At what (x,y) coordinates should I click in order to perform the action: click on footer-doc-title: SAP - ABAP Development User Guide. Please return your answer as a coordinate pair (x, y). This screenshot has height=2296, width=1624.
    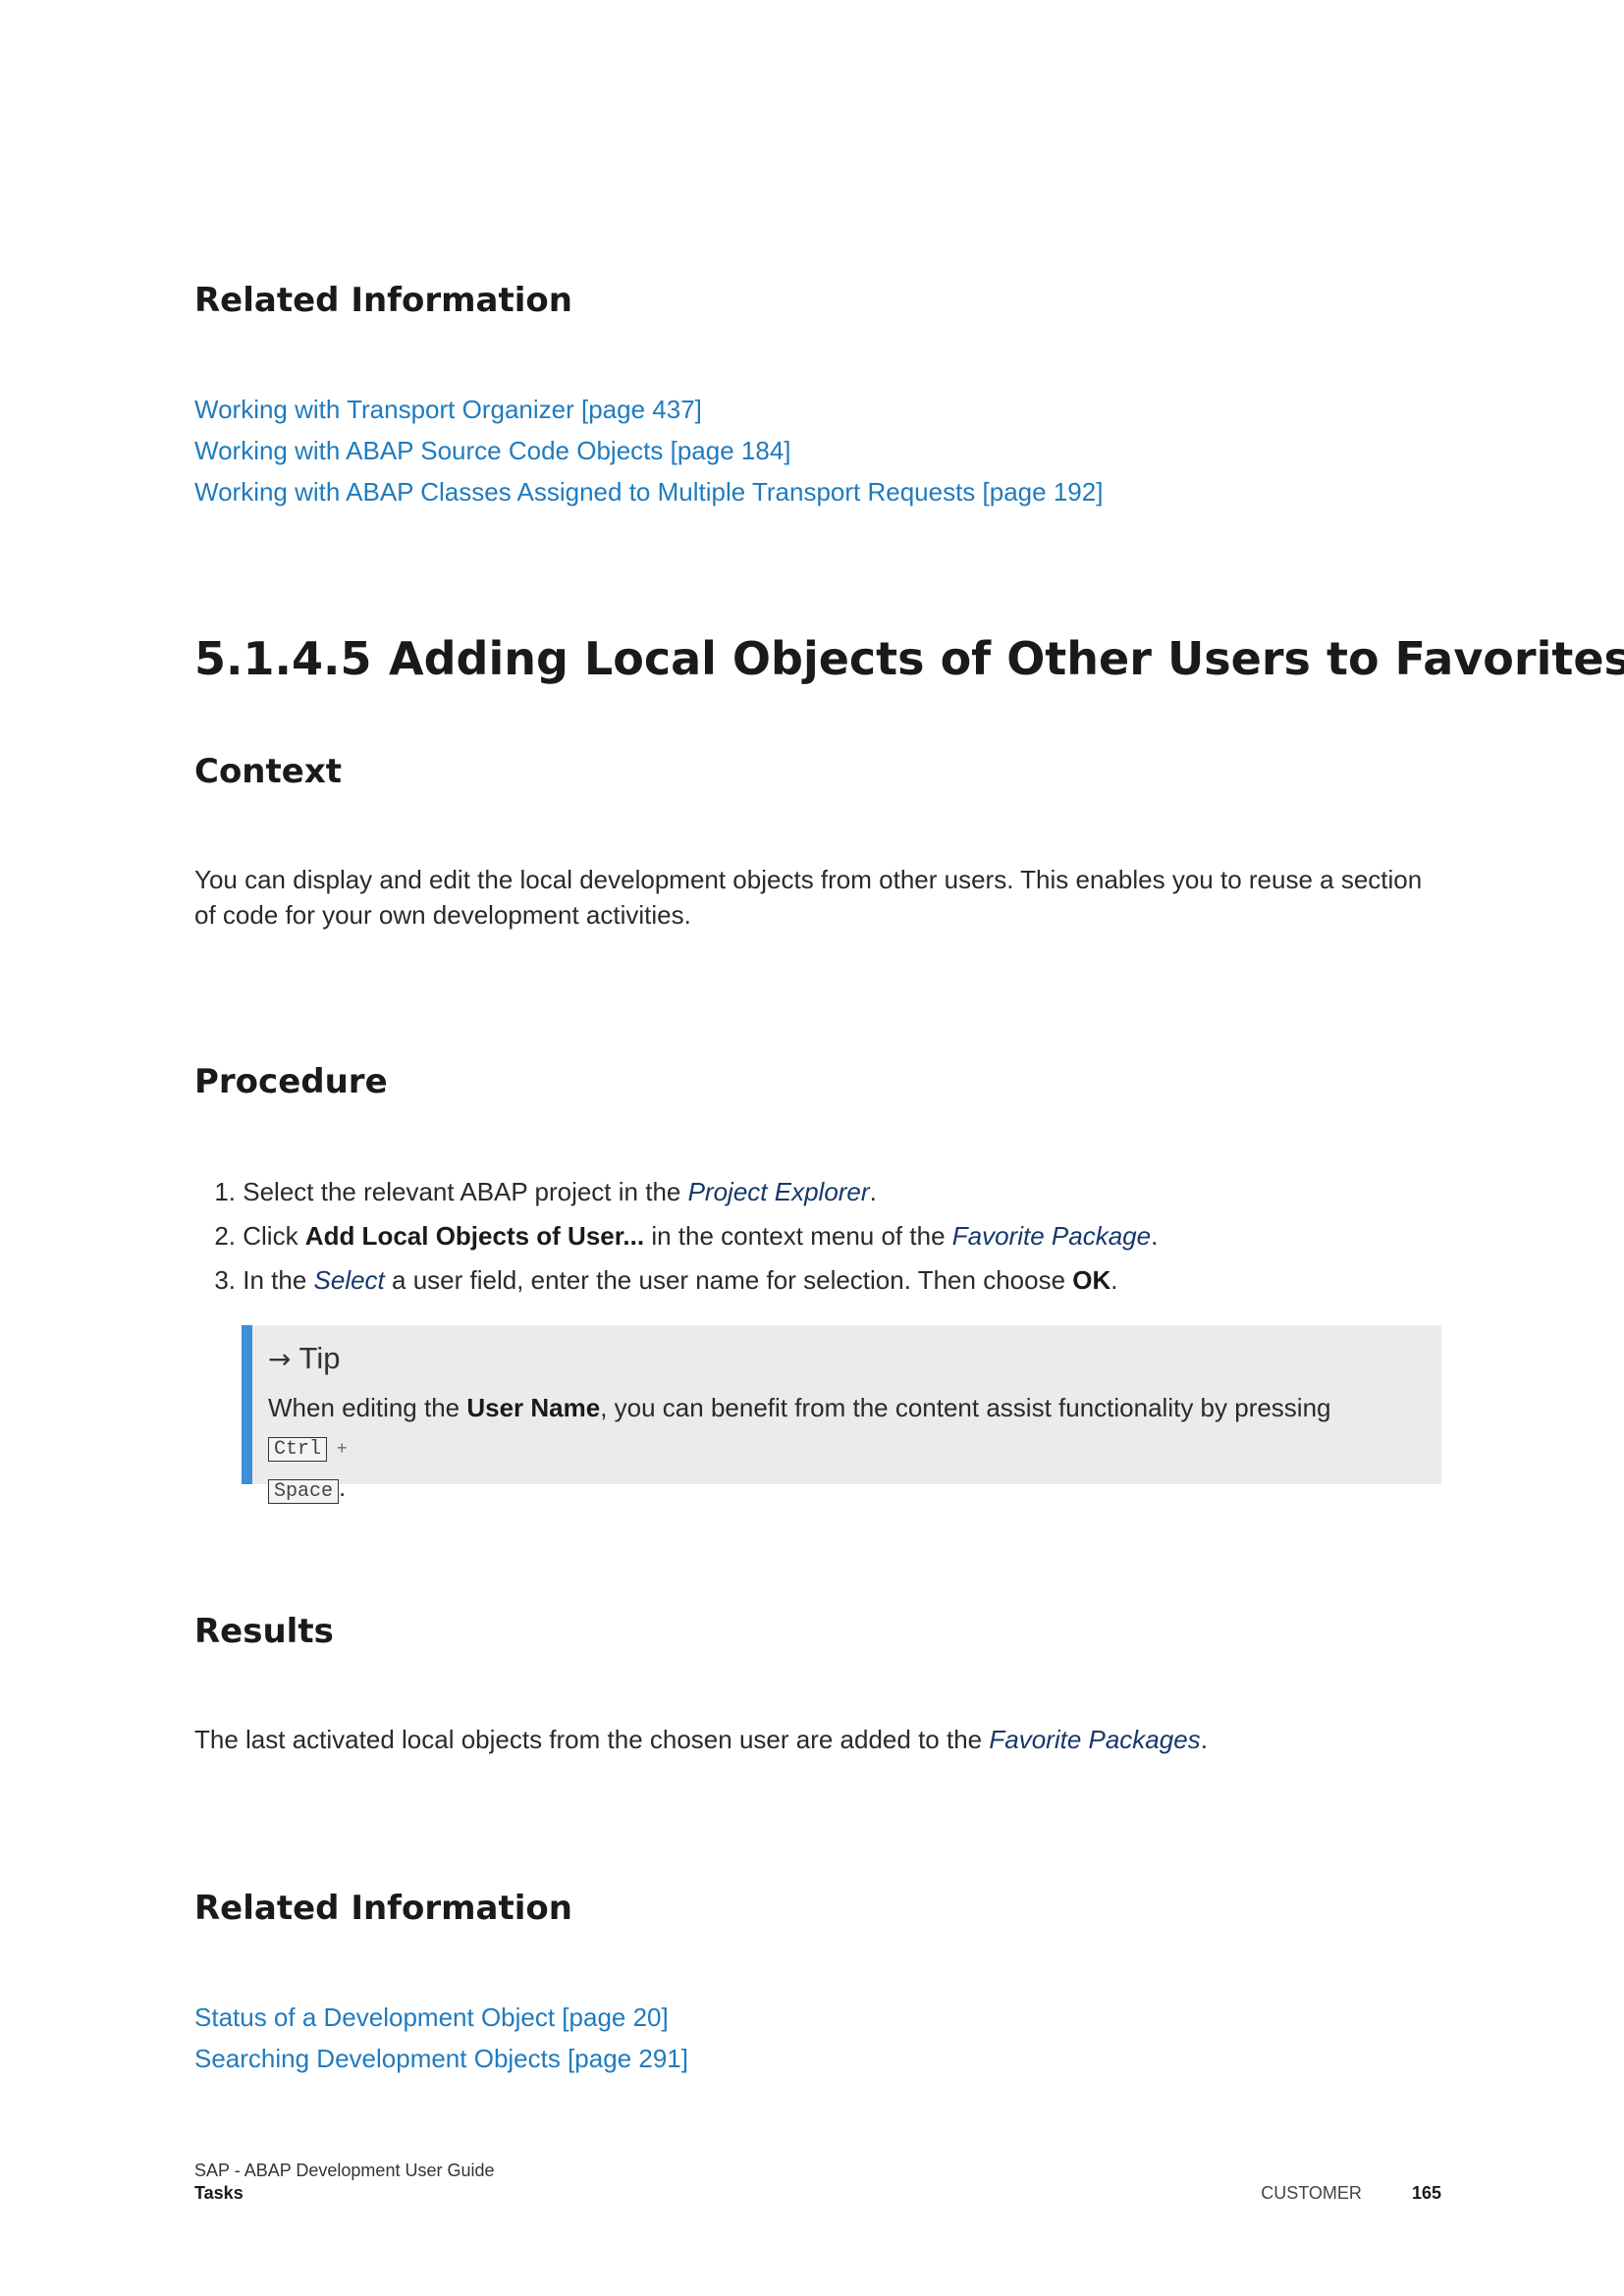
    Looking at the image, I should click on (344, 2170).